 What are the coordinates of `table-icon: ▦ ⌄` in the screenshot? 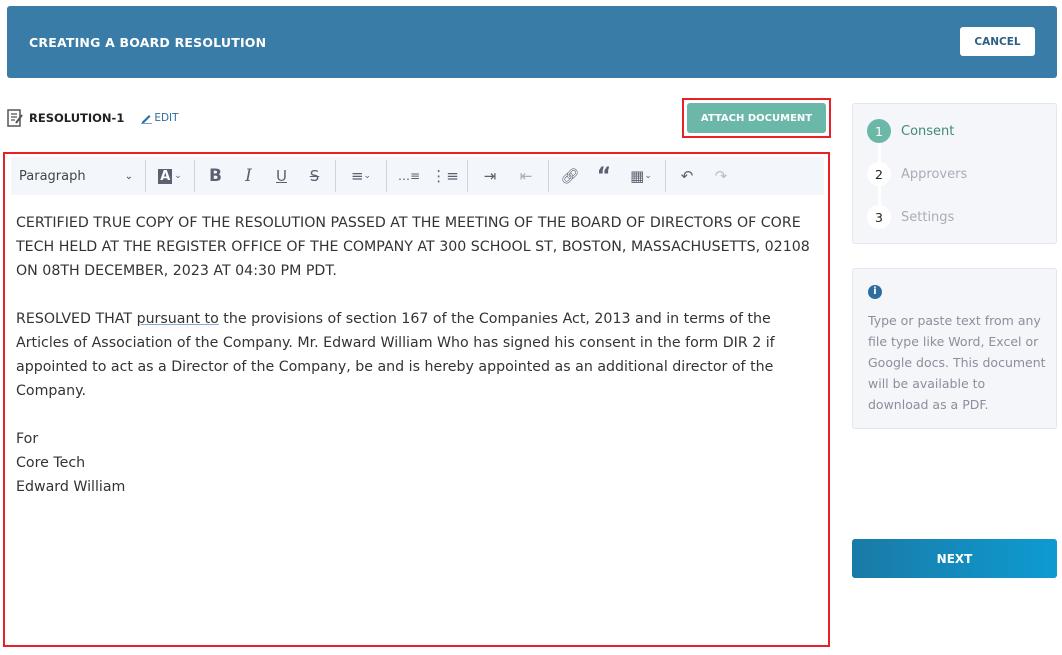 It's located at (641, 176).